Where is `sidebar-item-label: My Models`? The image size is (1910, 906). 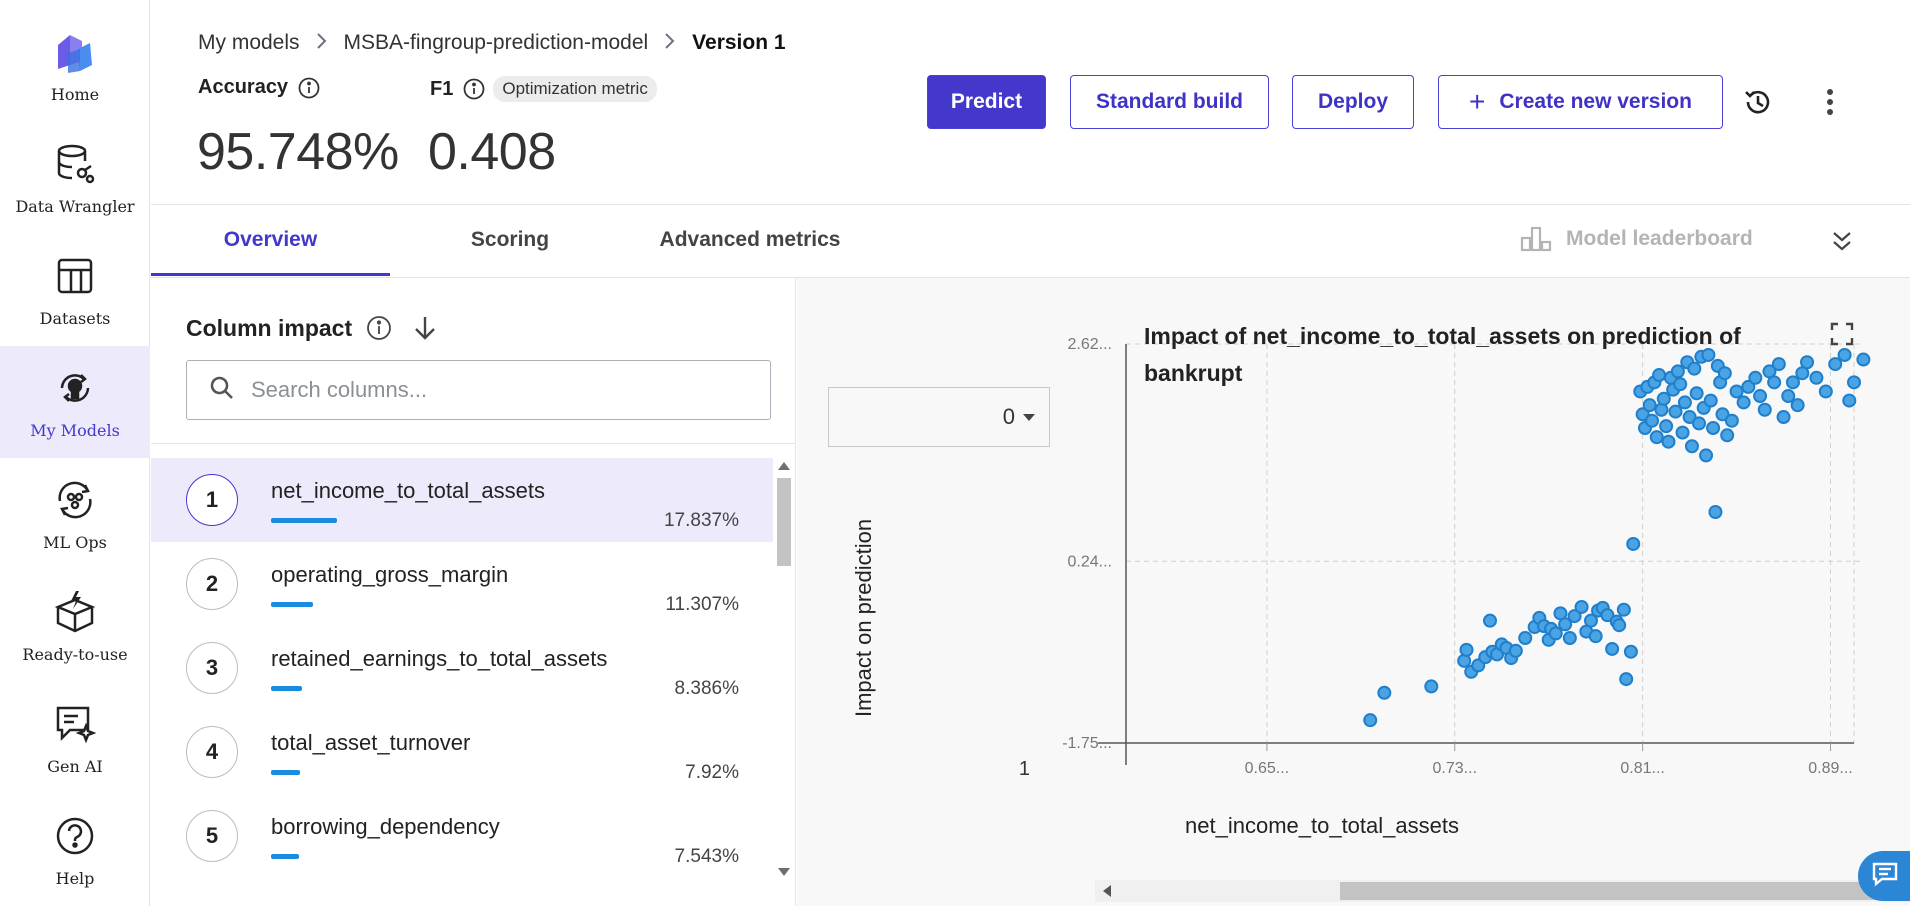
sidebar-item-label: My Models is located at coordinates (75, 430).